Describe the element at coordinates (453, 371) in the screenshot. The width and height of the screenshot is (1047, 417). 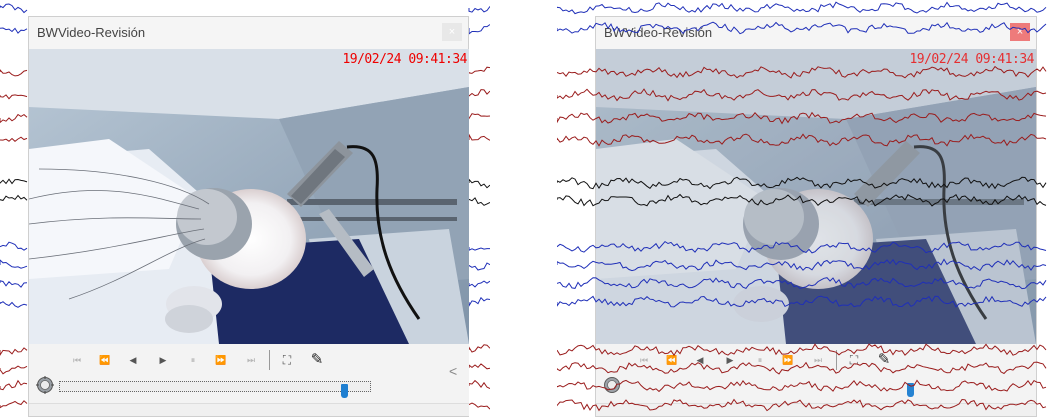
I see `collapse-arrow-button: <` at that location.